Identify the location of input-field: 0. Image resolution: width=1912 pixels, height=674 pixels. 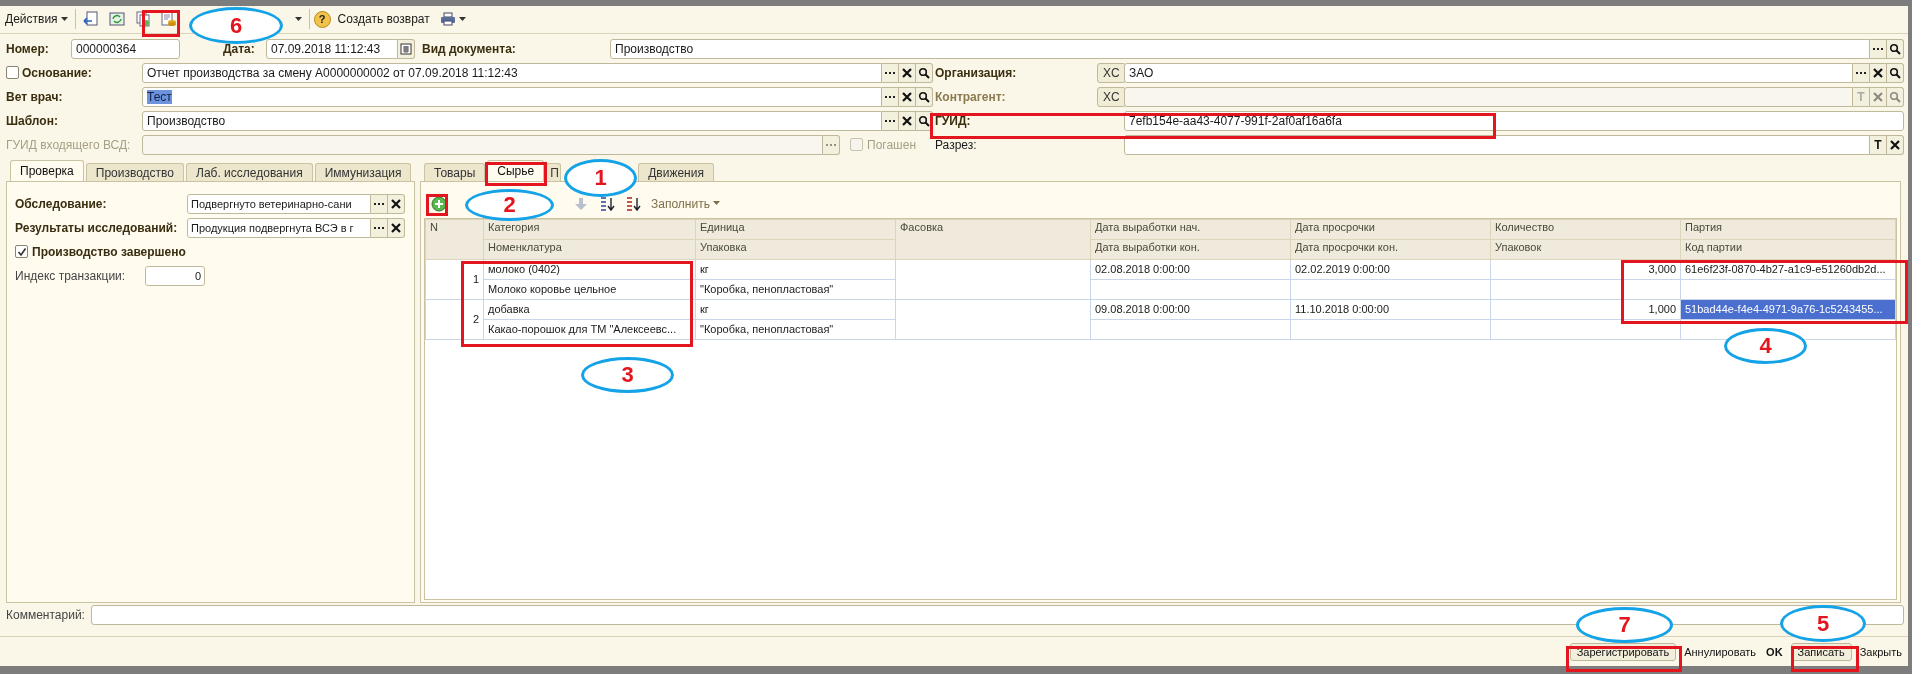
(175, 275).